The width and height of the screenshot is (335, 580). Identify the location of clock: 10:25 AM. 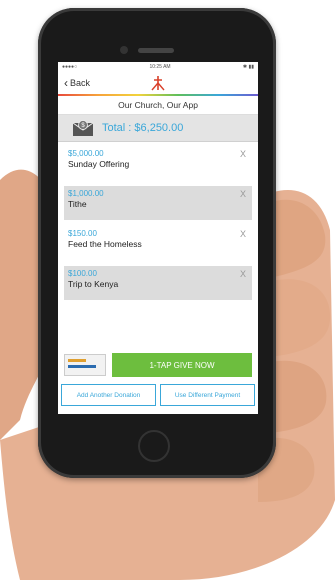
(160, 67).